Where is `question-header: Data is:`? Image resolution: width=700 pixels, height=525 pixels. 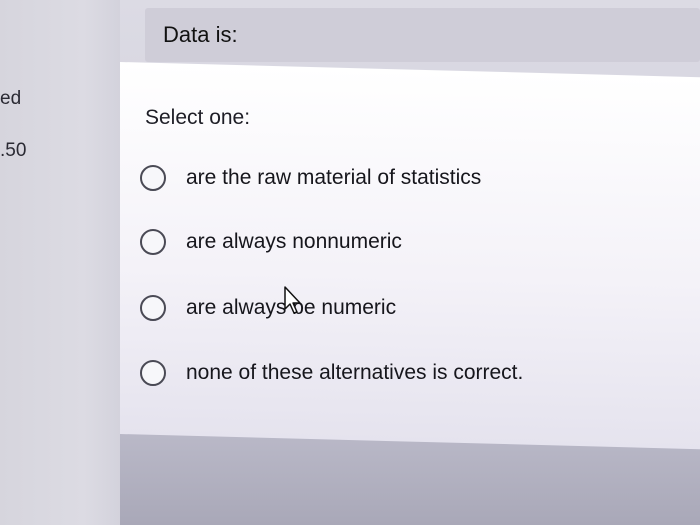
question-header: Data is: is located at coordinates (422, 35).